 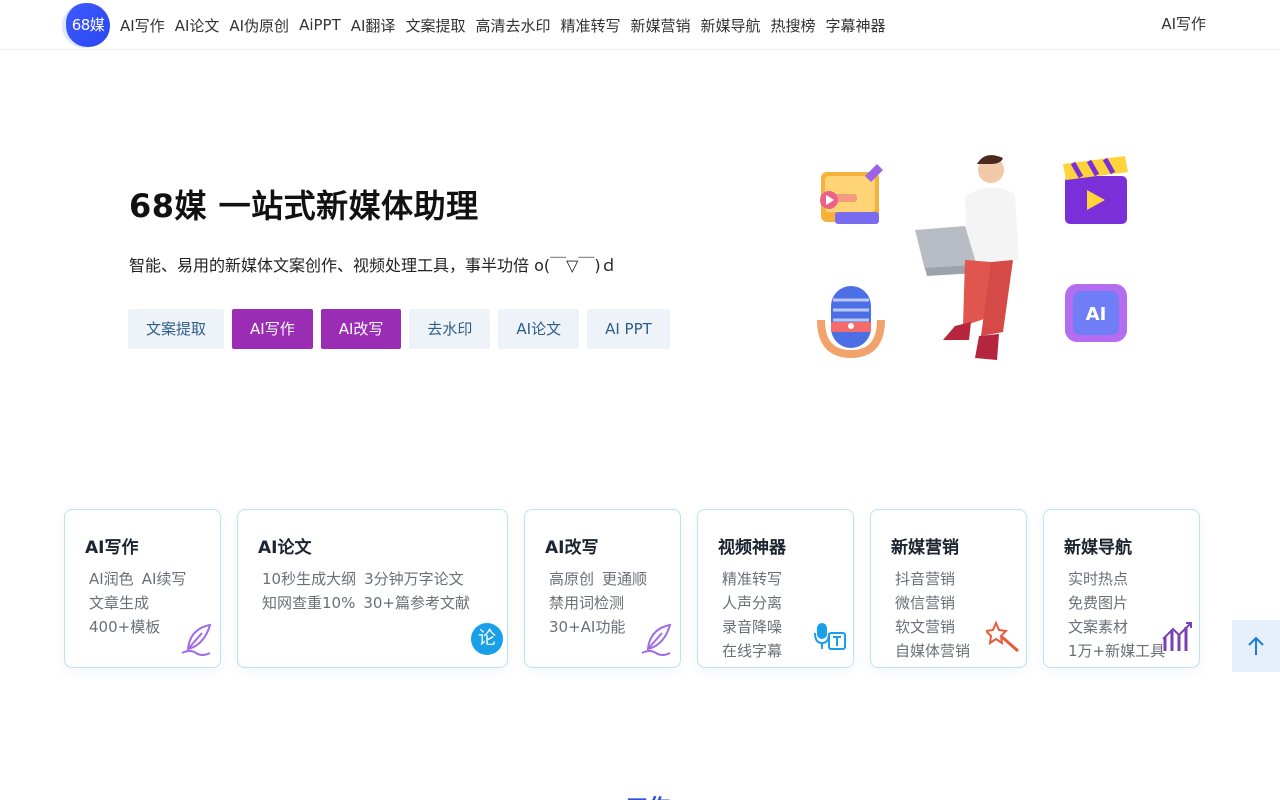 What do you see at coordinates (571, 579) in the screenshot?
I see `card-tag: 高原创` at bounding box center [571, 579].